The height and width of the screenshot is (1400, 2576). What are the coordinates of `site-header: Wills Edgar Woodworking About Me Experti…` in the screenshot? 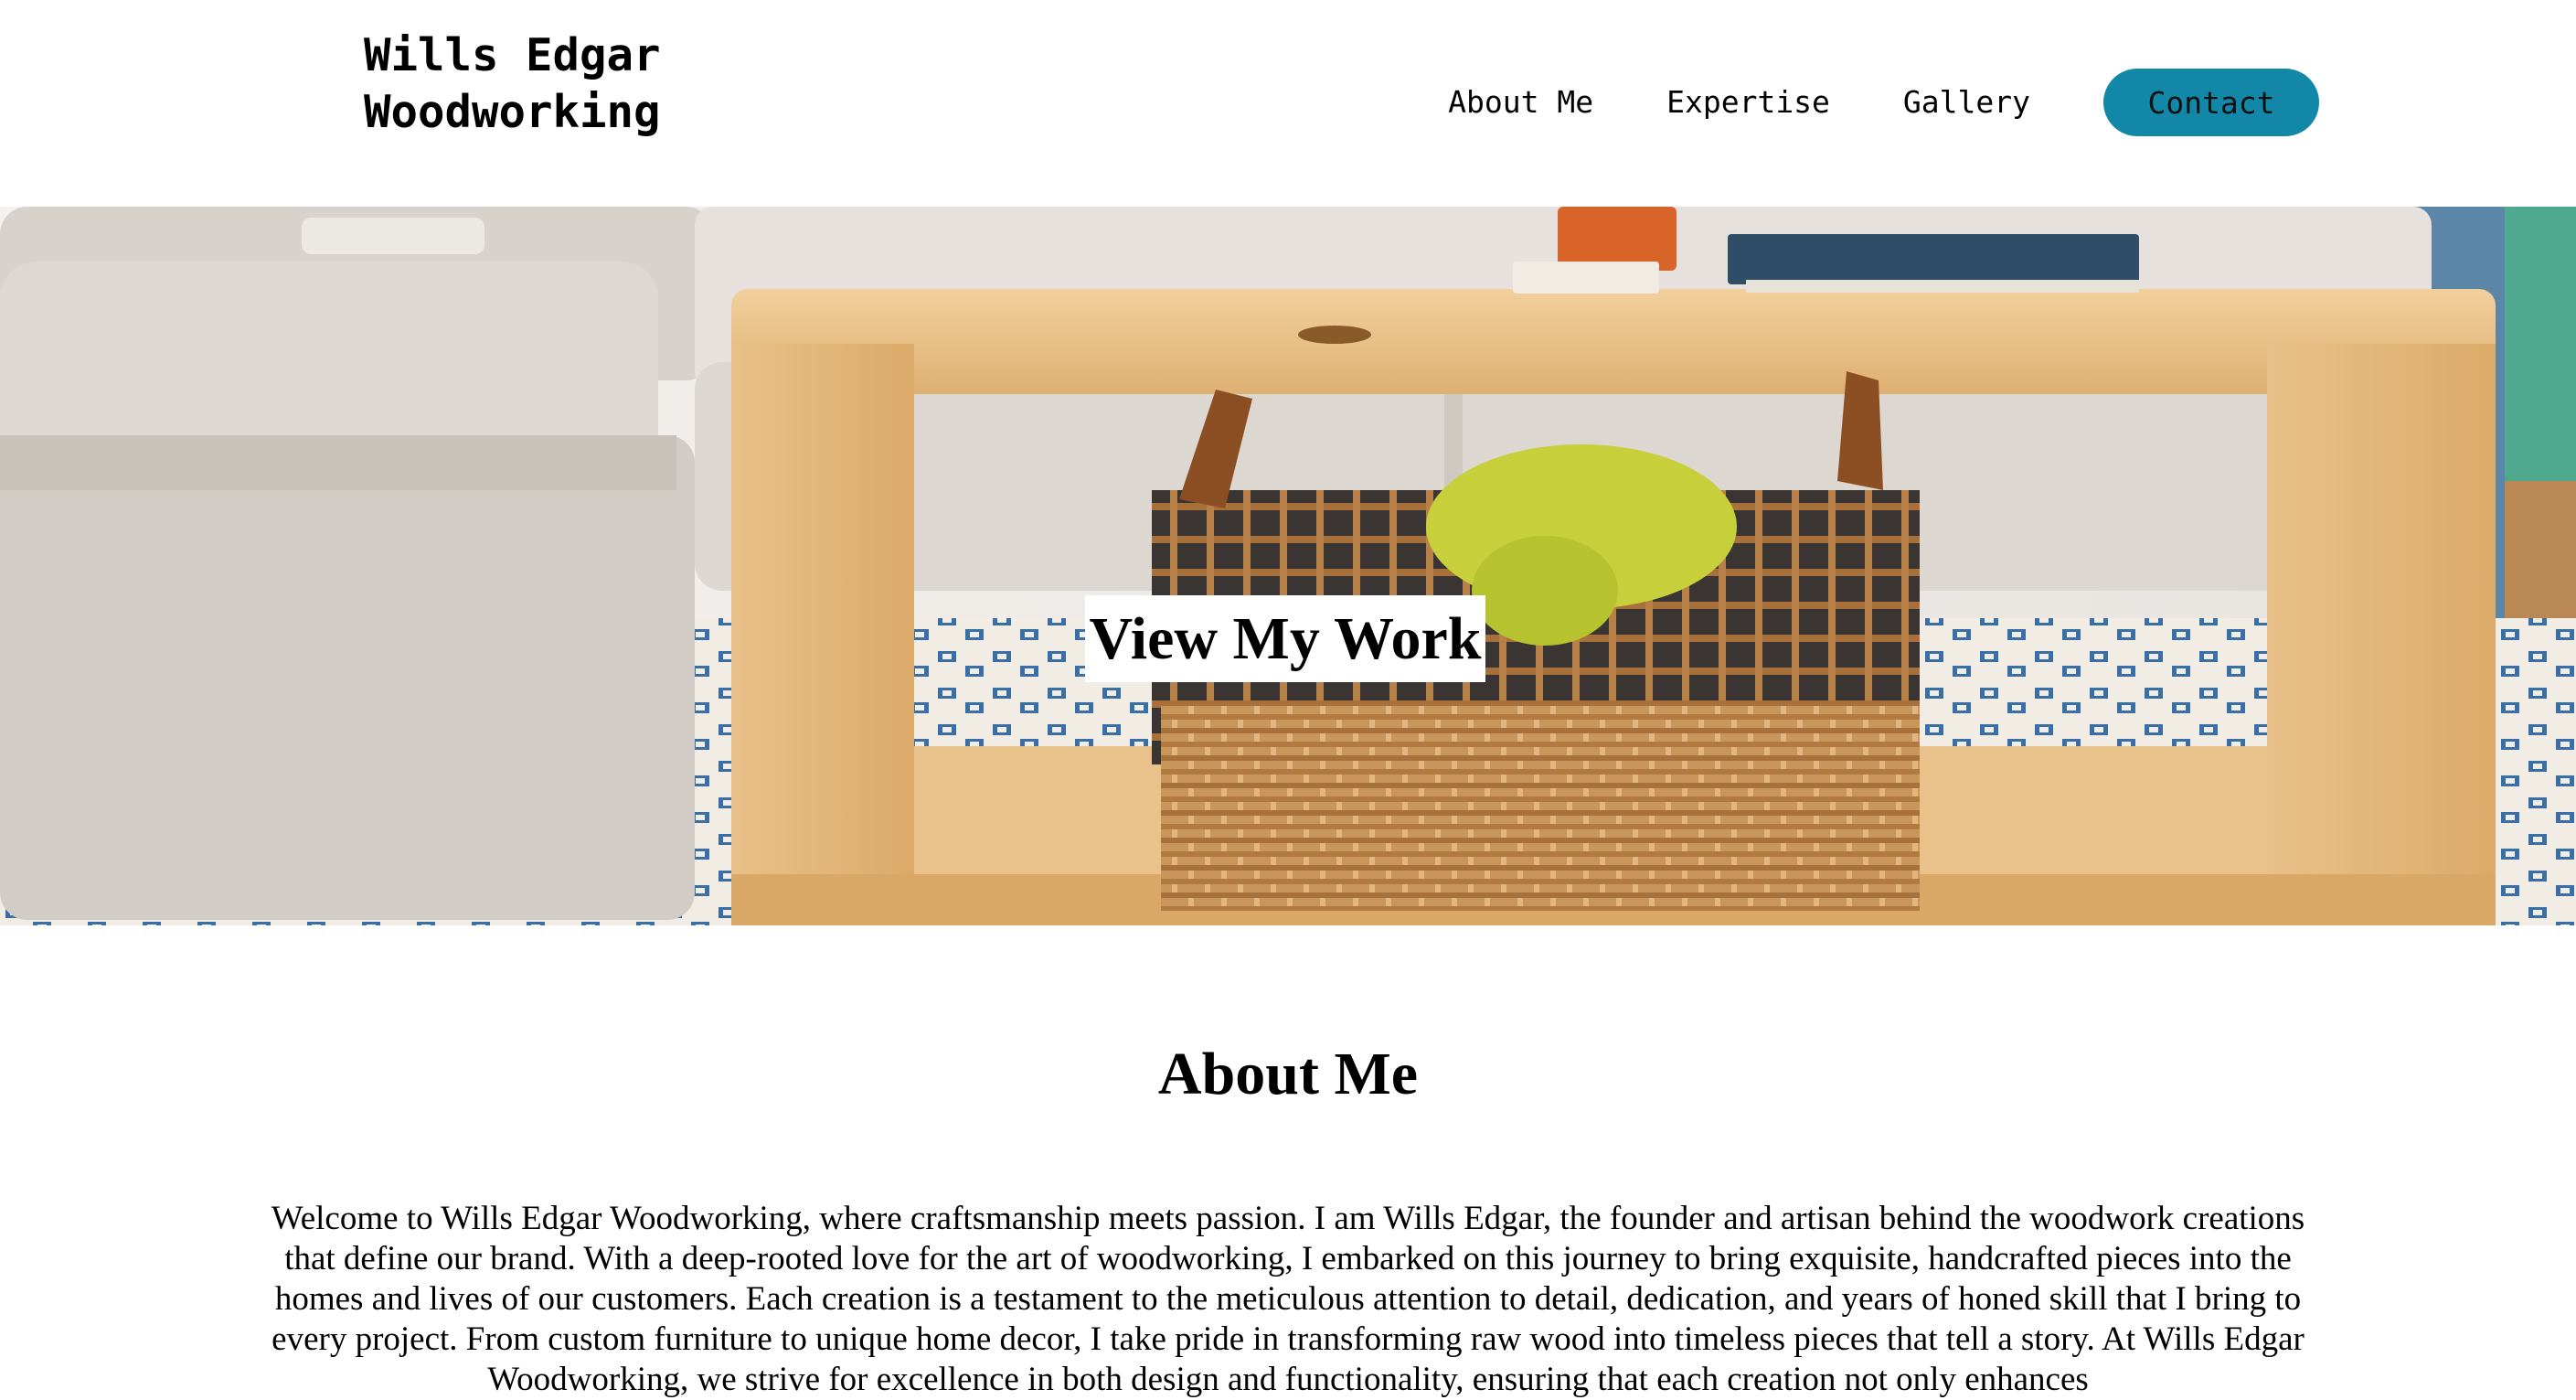 It's located at (1288, 104).